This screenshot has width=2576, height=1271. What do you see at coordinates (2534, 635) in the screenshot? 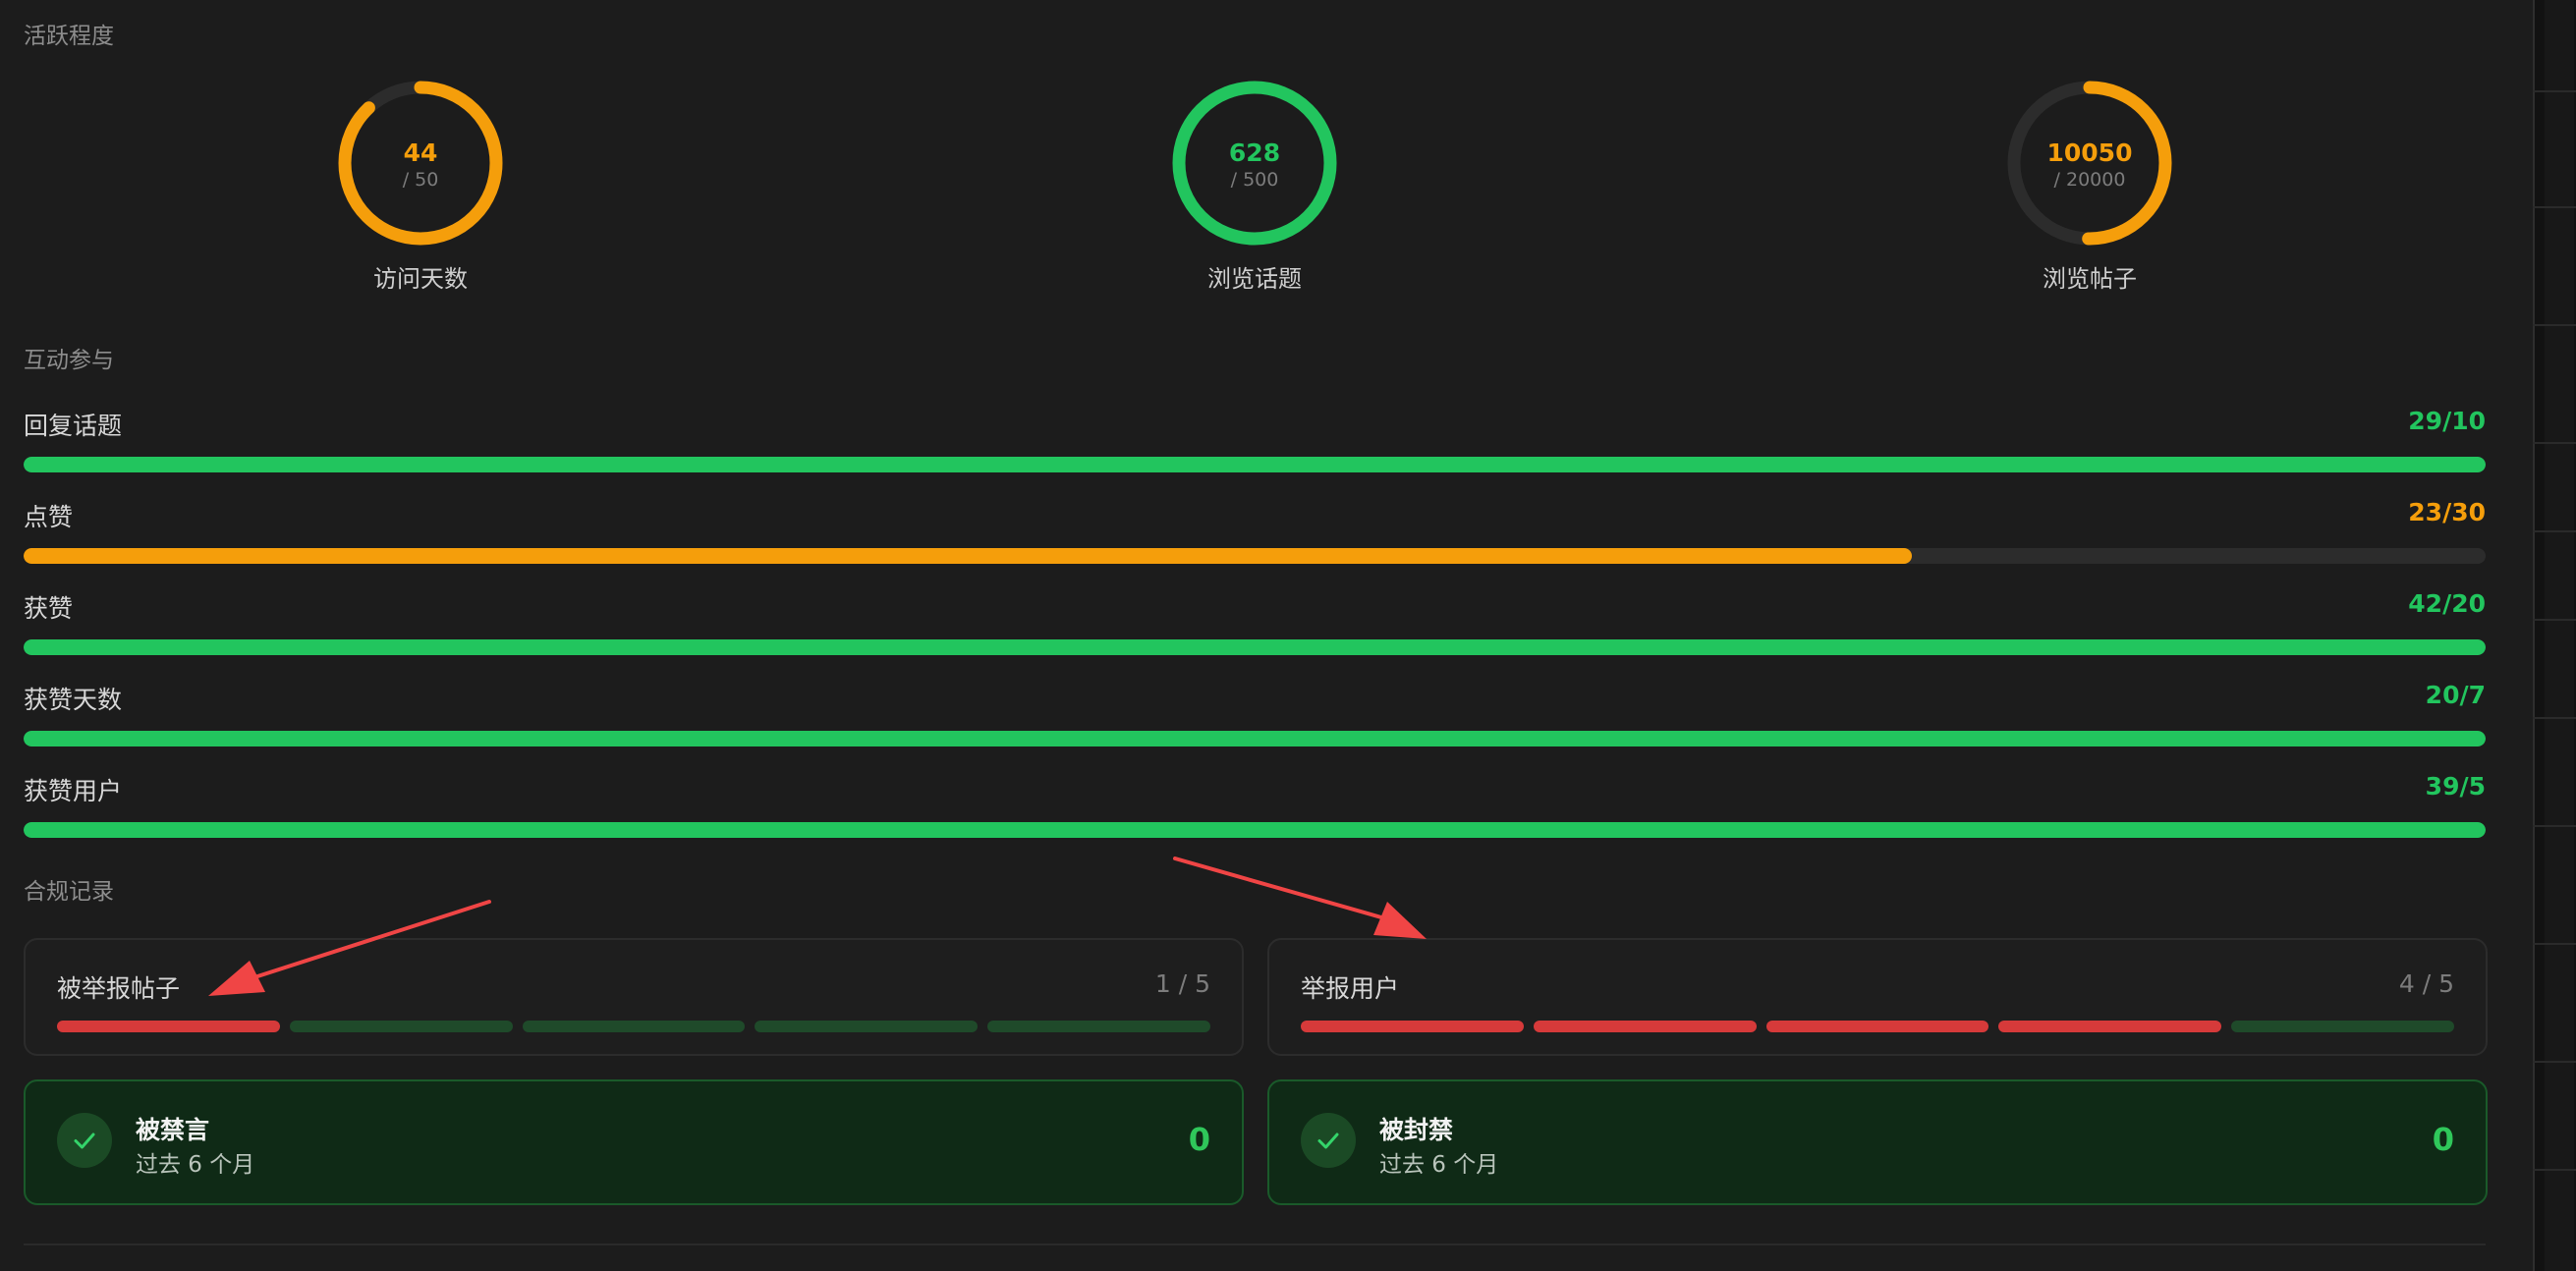
I see `panel-edge` at bounding box center [2534, 635].